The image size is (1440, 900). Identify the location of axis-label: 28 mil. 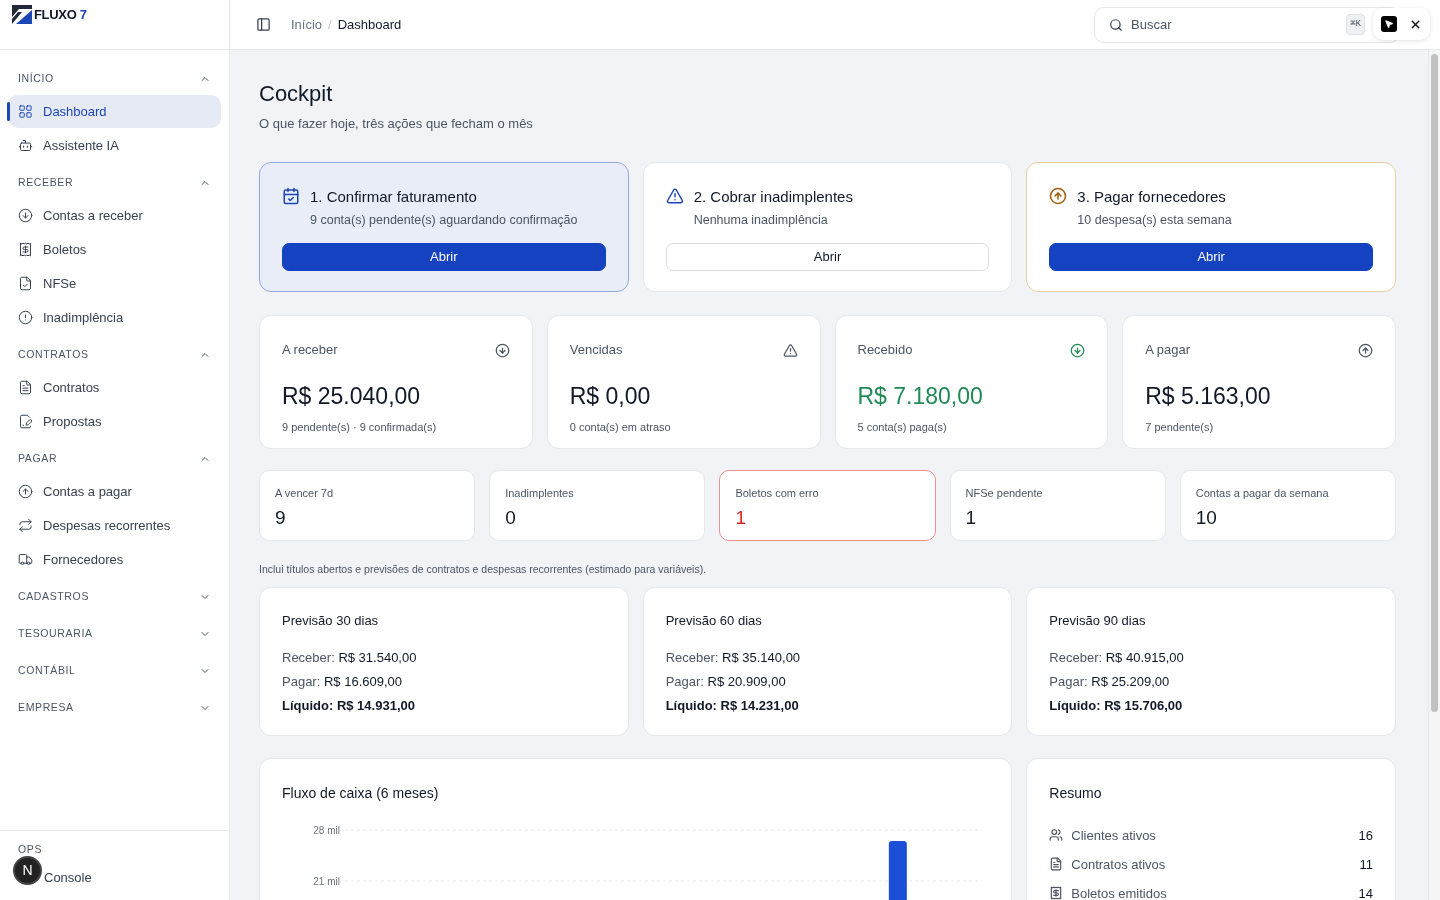
(326, 830).